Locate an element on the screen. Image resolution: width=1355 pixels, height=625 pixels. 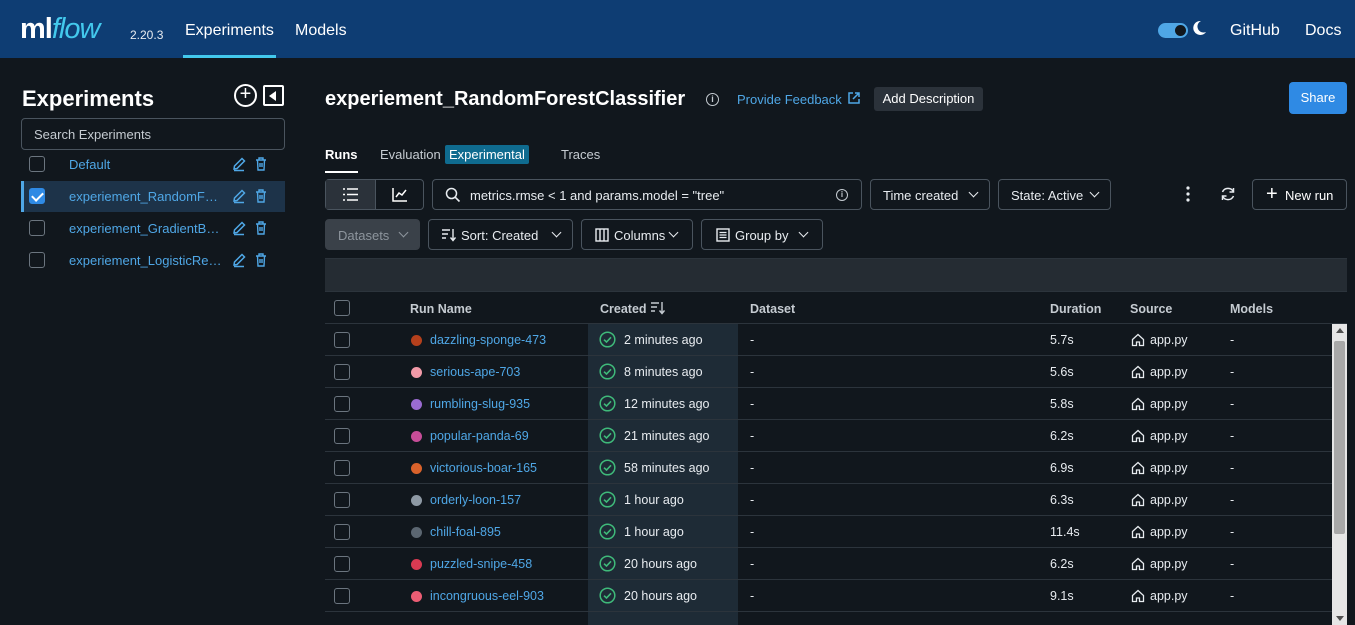
scroll-up-arrow is located at coordinates (1340, 330).